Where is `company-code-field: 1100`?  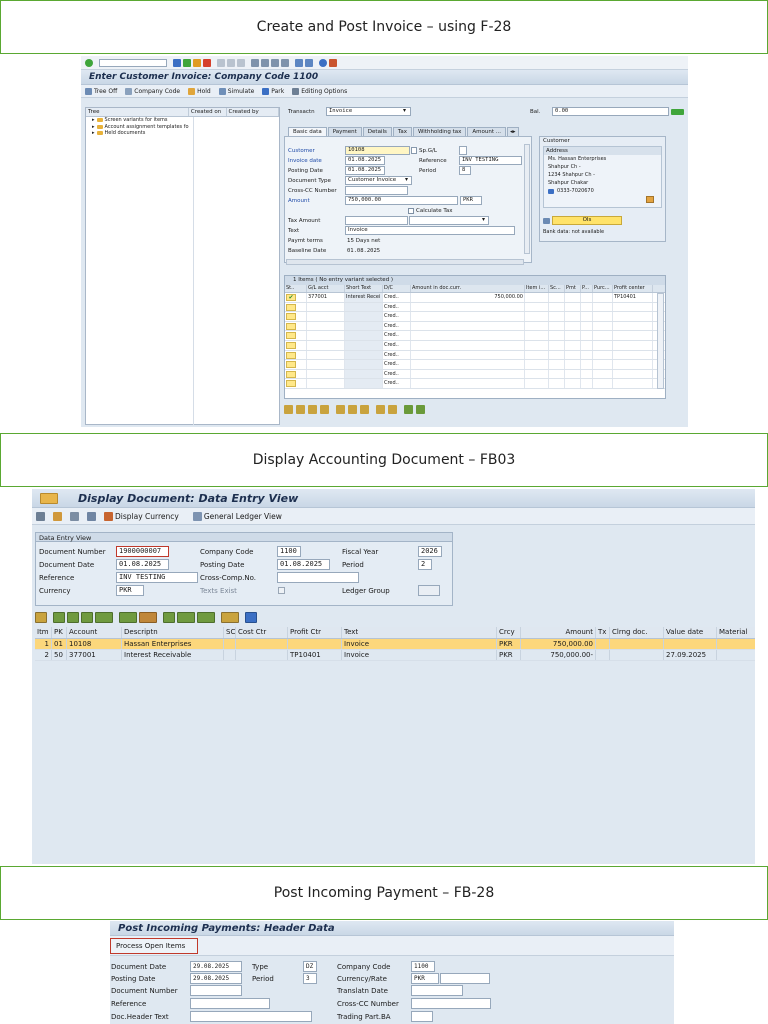
company-code-field: 1100 is located at coordinates (423, 966).